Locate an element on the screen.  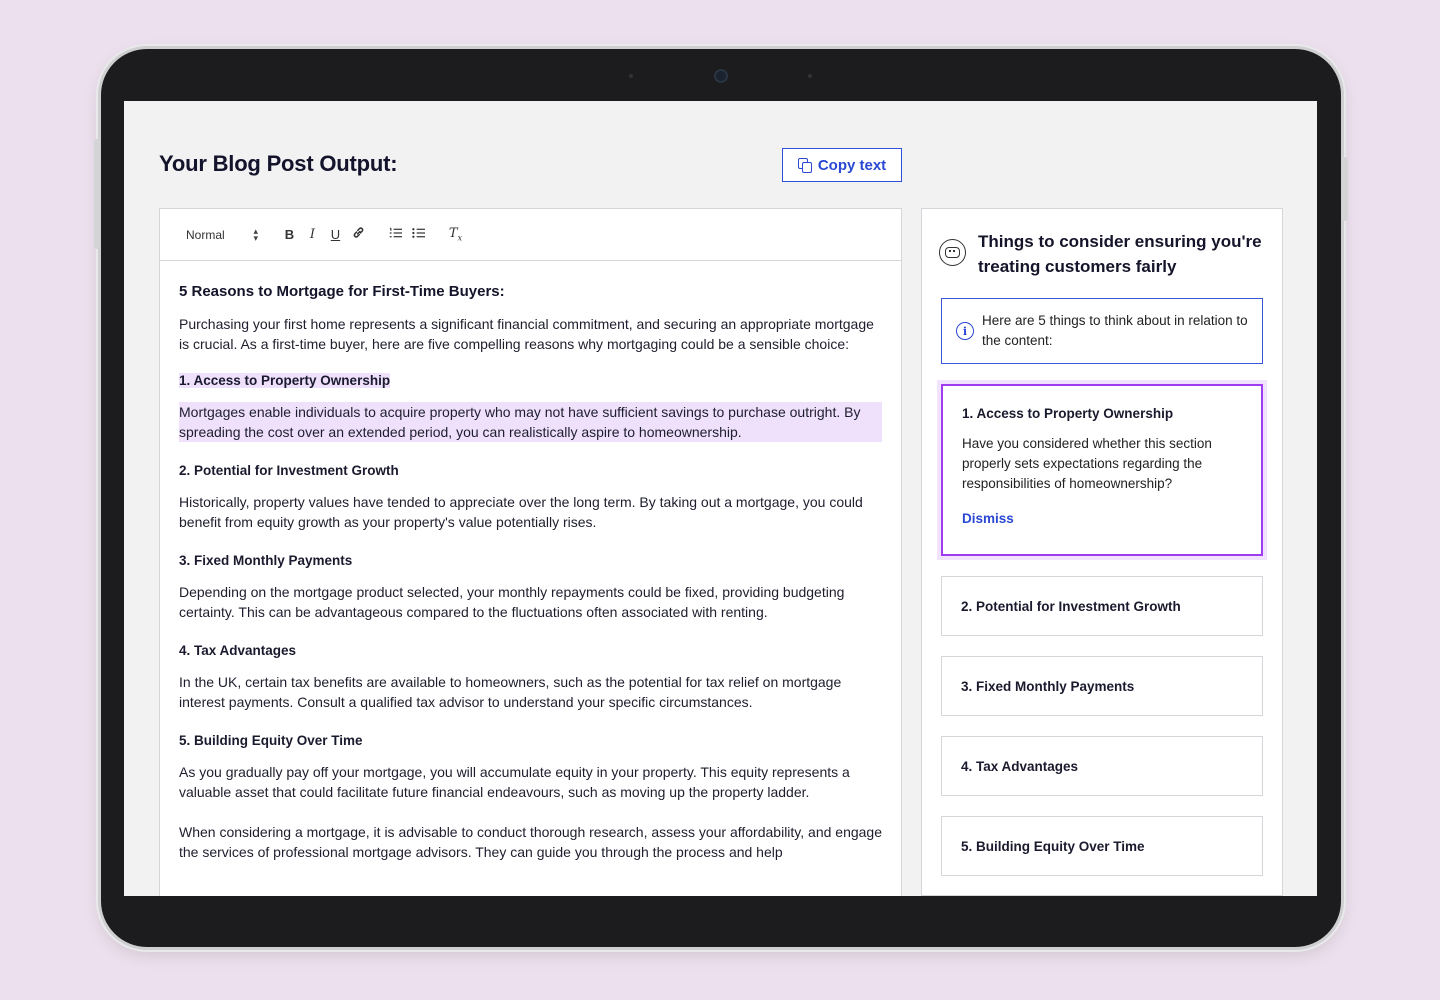
dismiss-button: Dismiss is located at coordinates (988, 518).